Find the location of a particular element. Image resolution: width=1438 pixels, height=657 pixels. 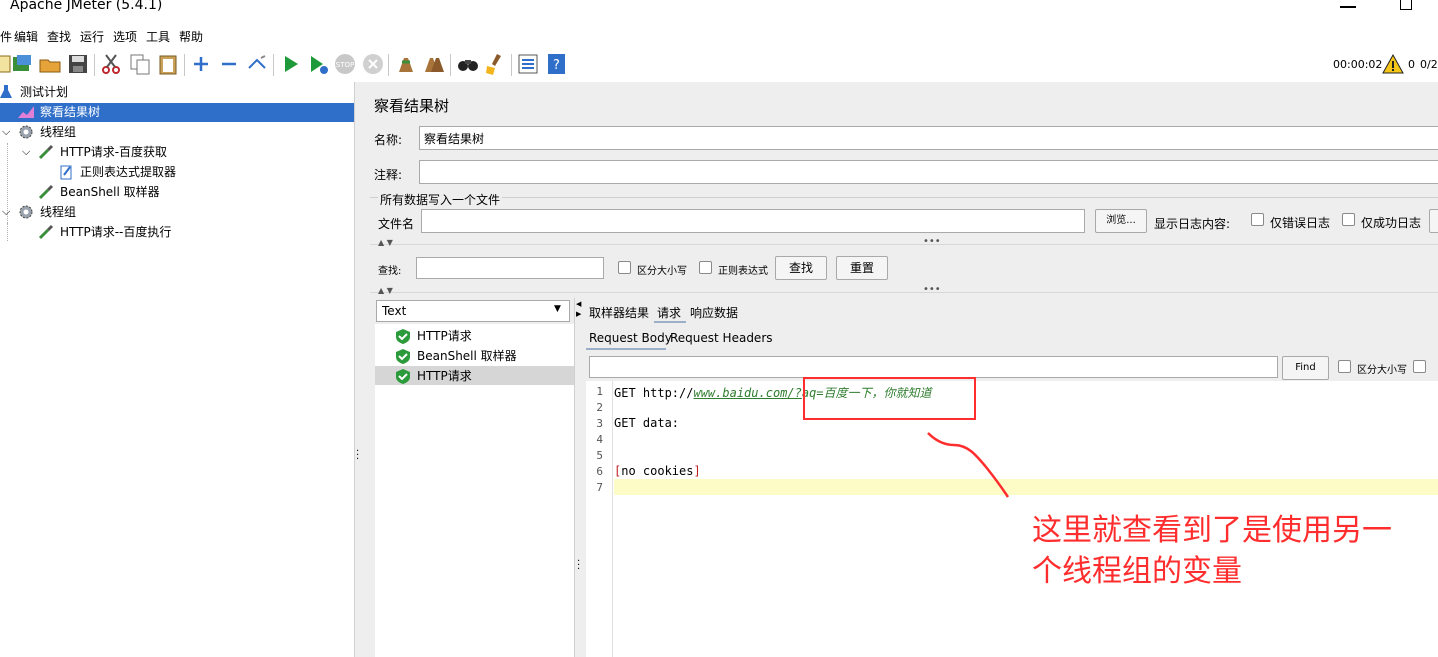

start-no-pauses-icon is located at coordinates (318, 64).